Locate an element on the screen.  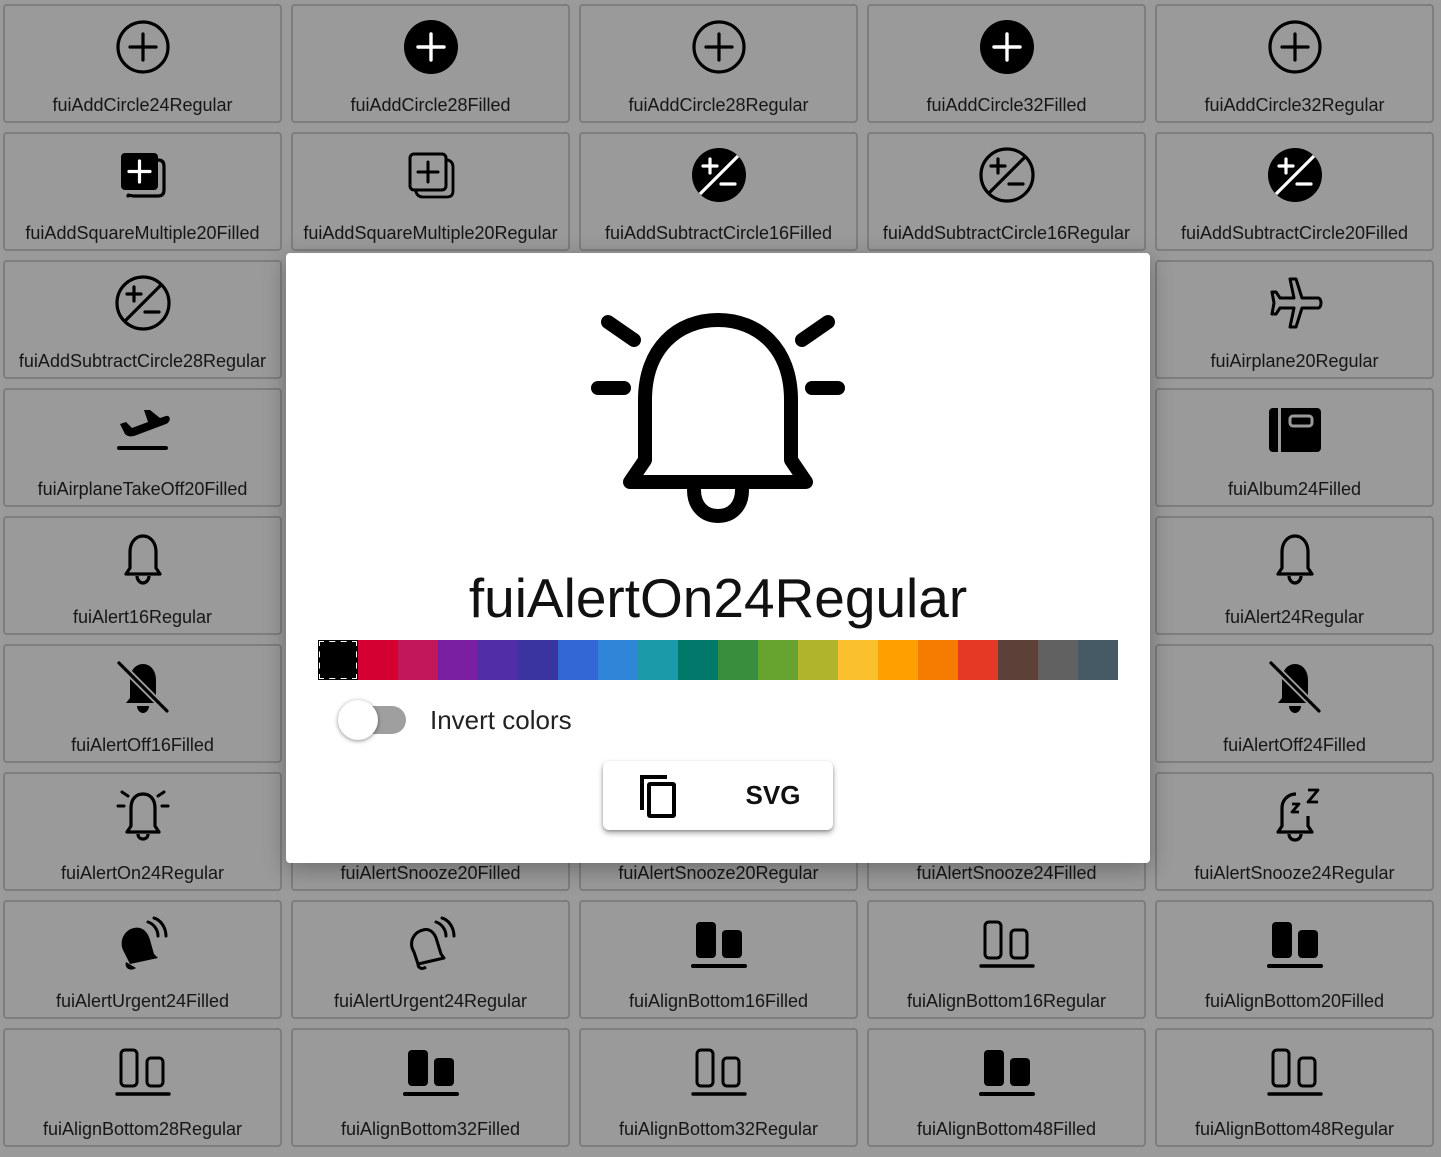
copy-button is located at coordinates (658, 795).